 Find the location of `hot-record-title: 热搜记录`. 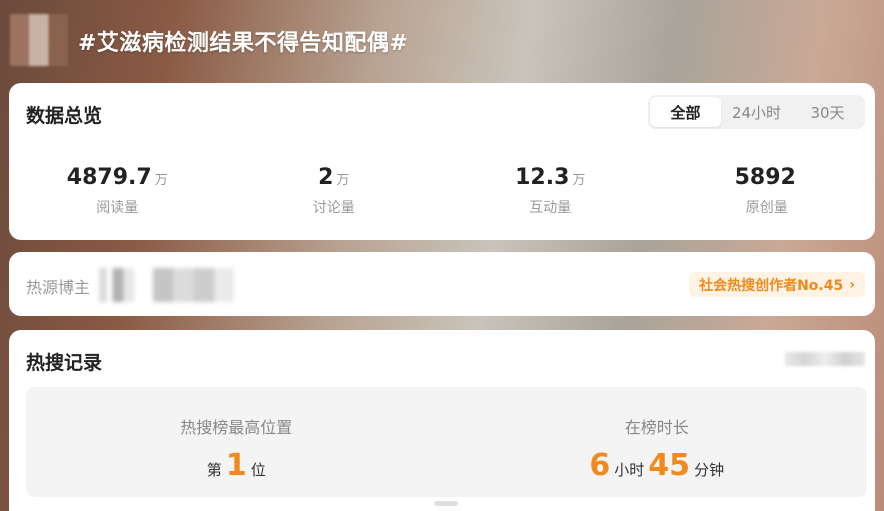

hot-record-title: 热搜记录 is located at coordinates (64, 363).